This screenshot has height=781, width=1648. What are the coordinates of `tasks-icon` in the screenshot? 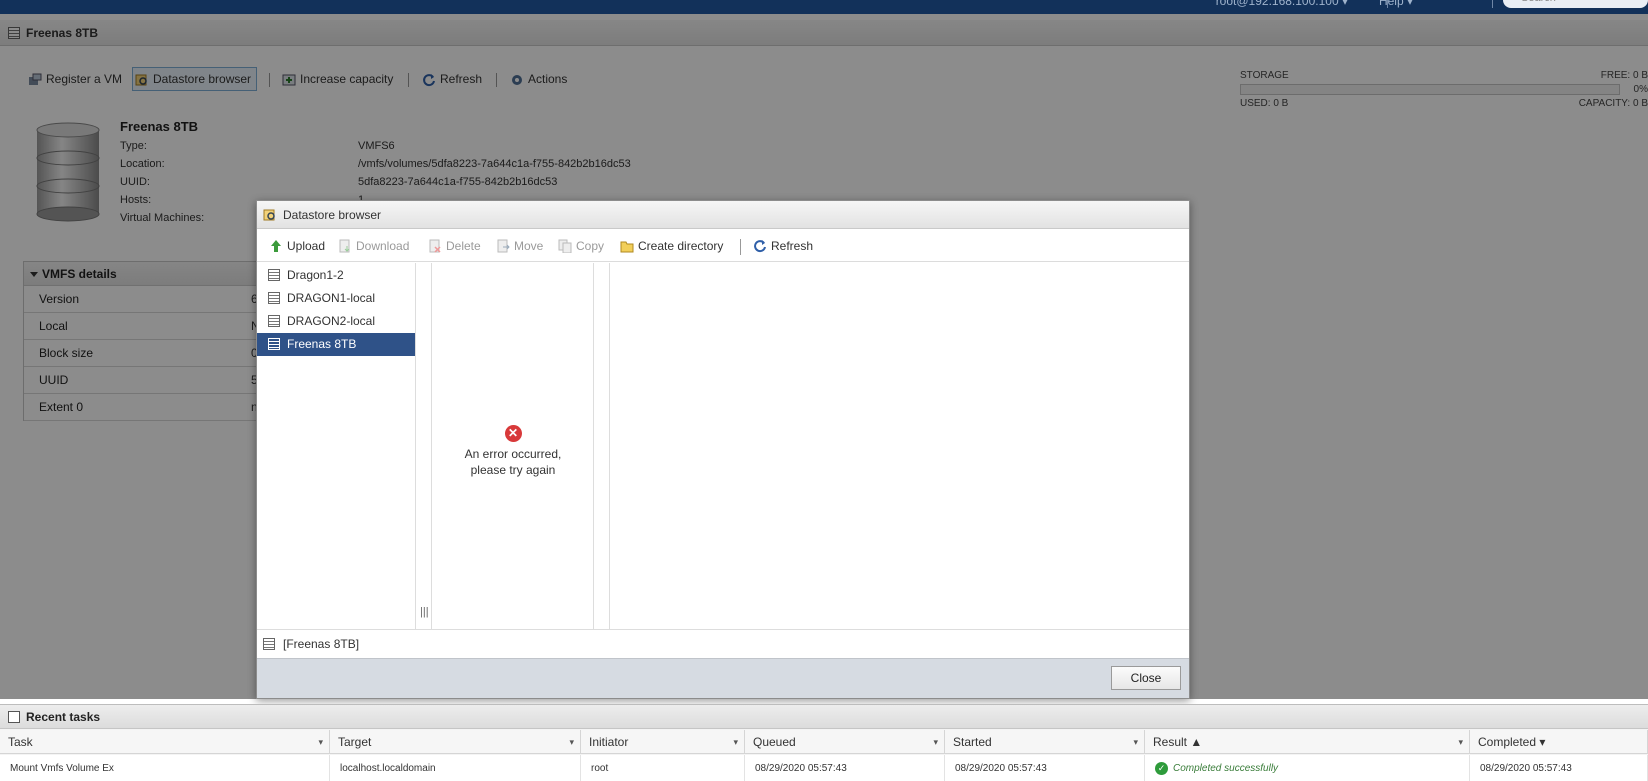 It's located at (14, 717).